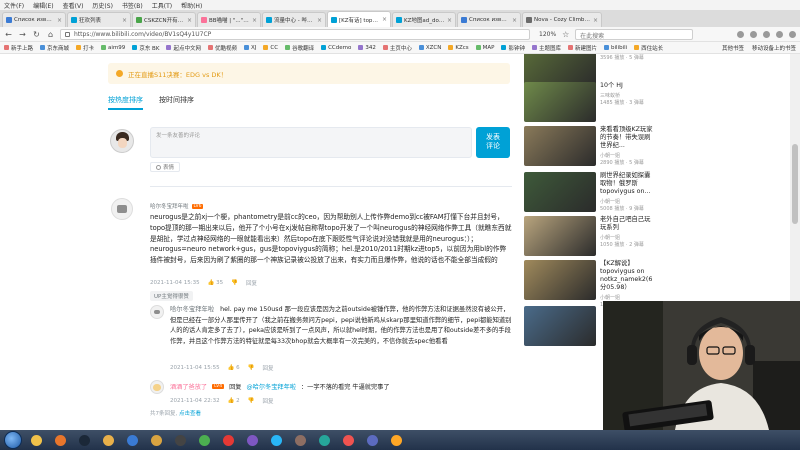  I want to click on bookmark-item: 新手上路, so click(18, 48).